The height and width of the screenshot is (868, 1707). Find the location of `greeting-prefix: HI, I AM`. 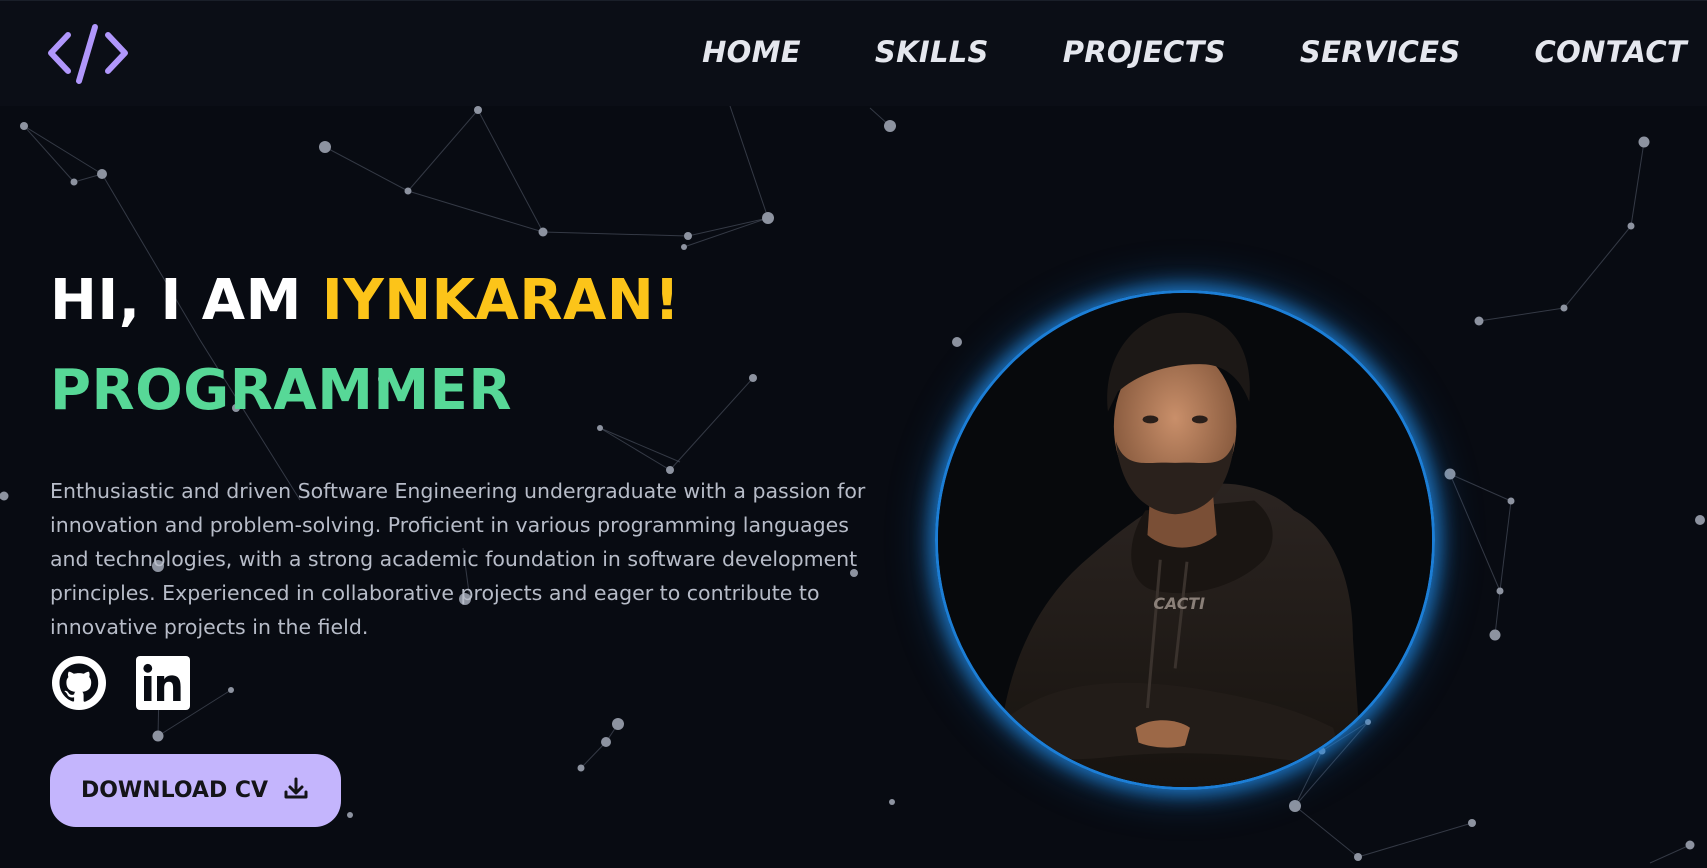

greeting-prefix: HI, I AM is located at coordinates (186, 300).